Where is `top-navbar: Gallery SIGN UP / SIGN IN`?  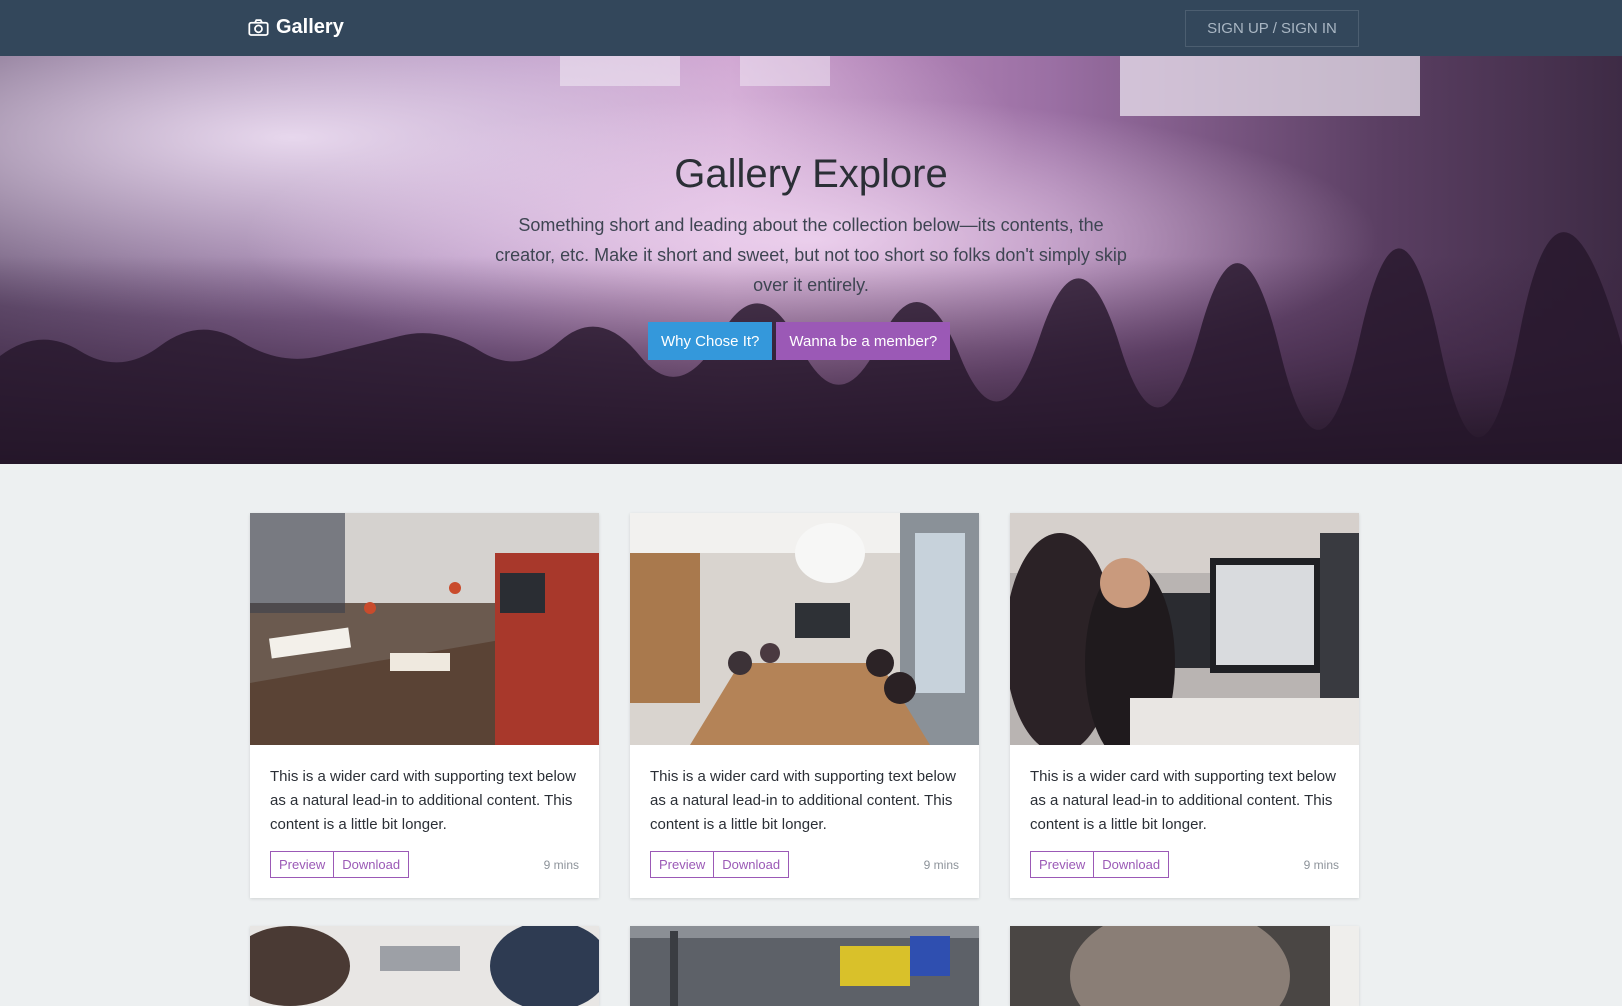 top-navbar: Gallery SIGN UP / SIGN IN is located at coordinates (811, 28).